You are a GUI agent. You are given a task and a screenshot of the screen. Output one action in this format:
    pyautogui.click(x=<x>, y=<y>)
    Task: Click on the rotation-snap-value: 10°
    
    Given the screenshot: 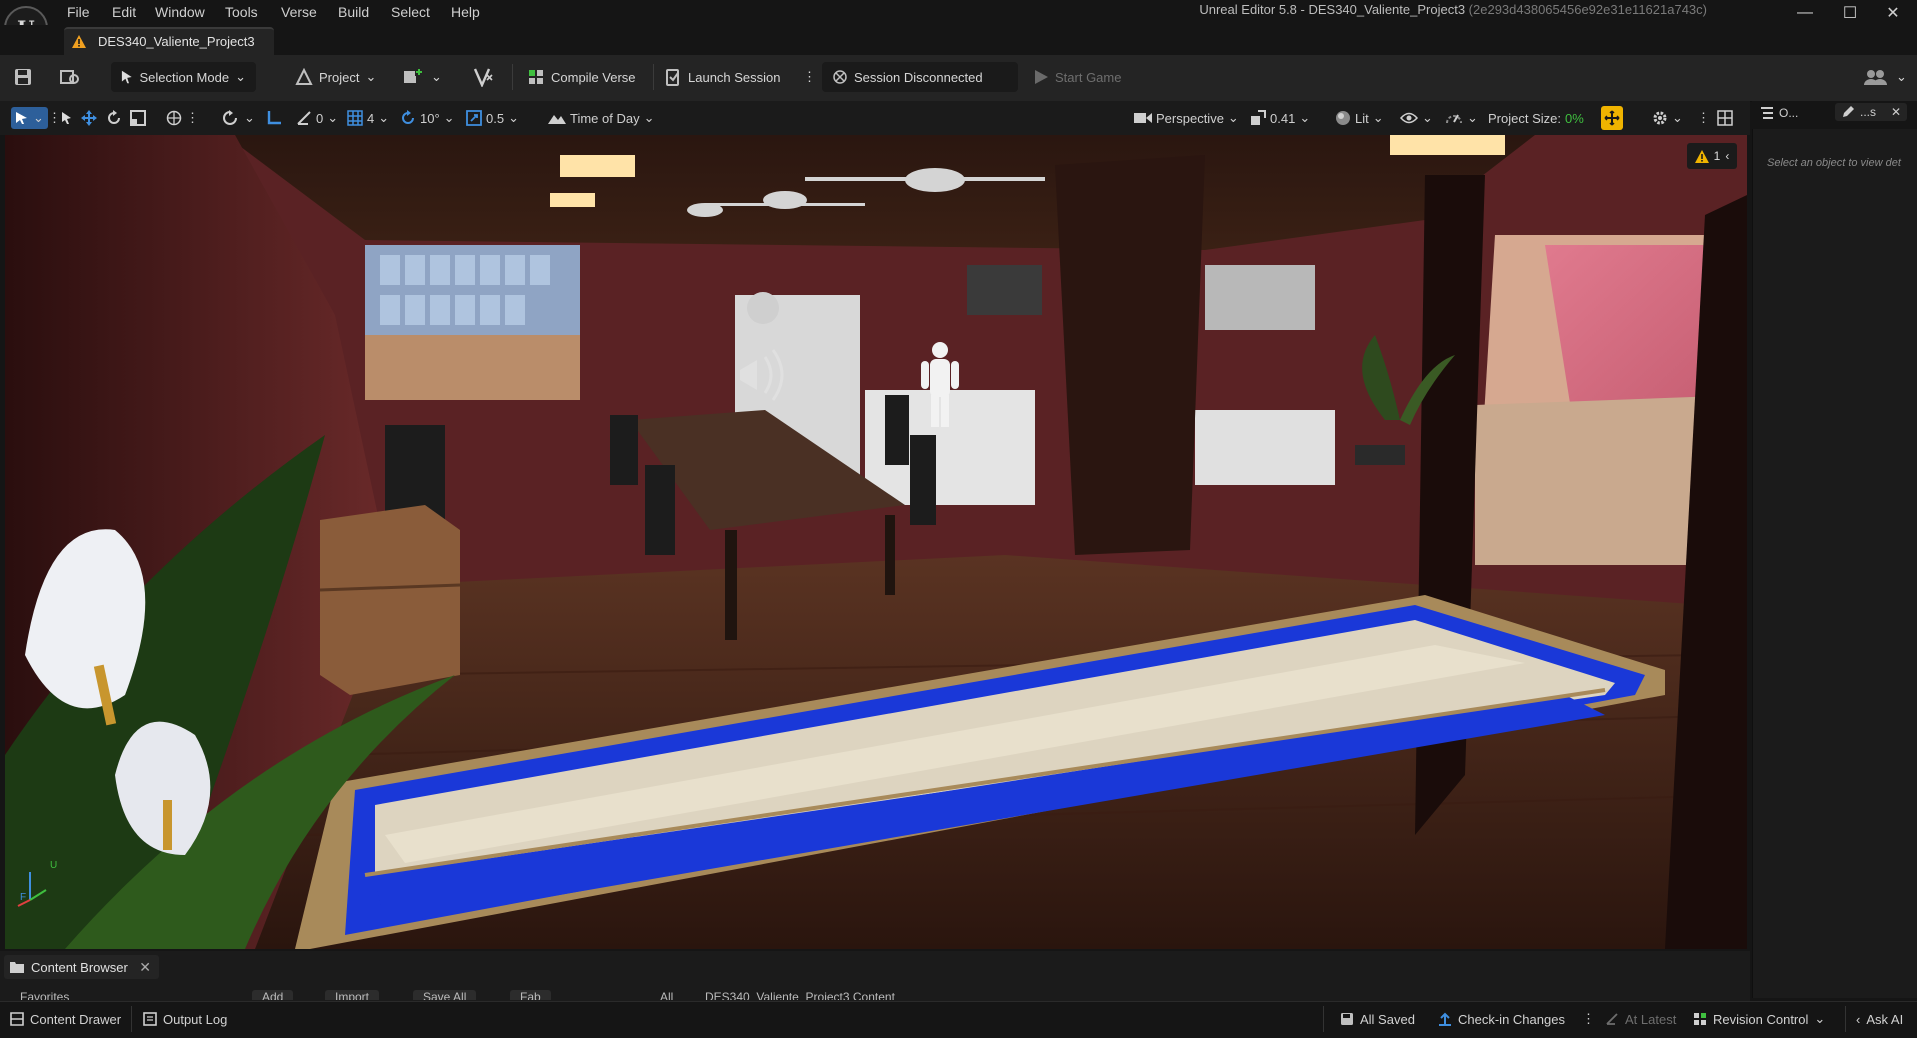 What is the action you would take?
    pyautogui.click(x=430, y=118)
    